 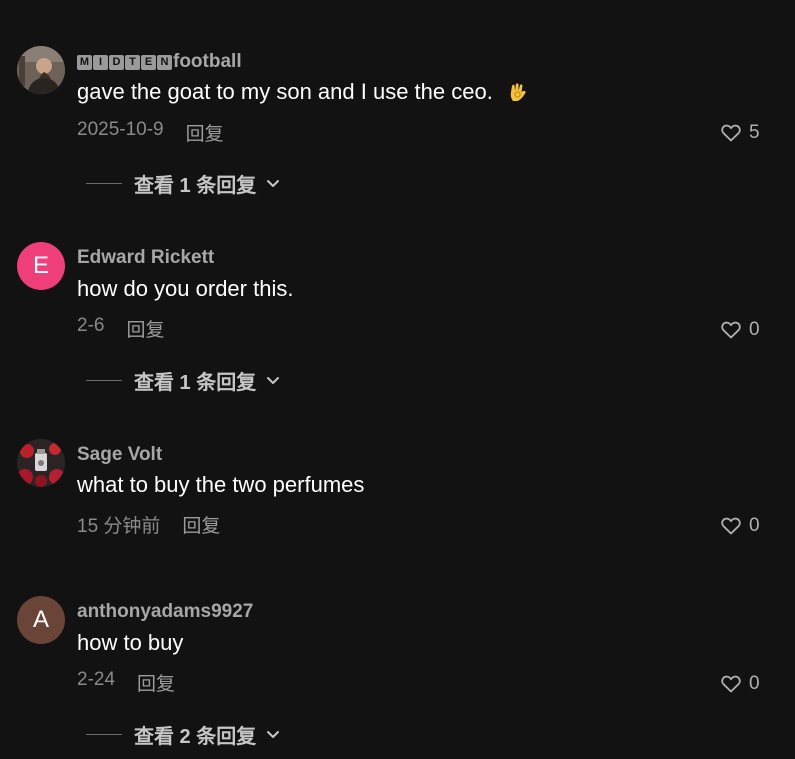 I want to click on comment-date: 2-6, so click(x=91, y=325).